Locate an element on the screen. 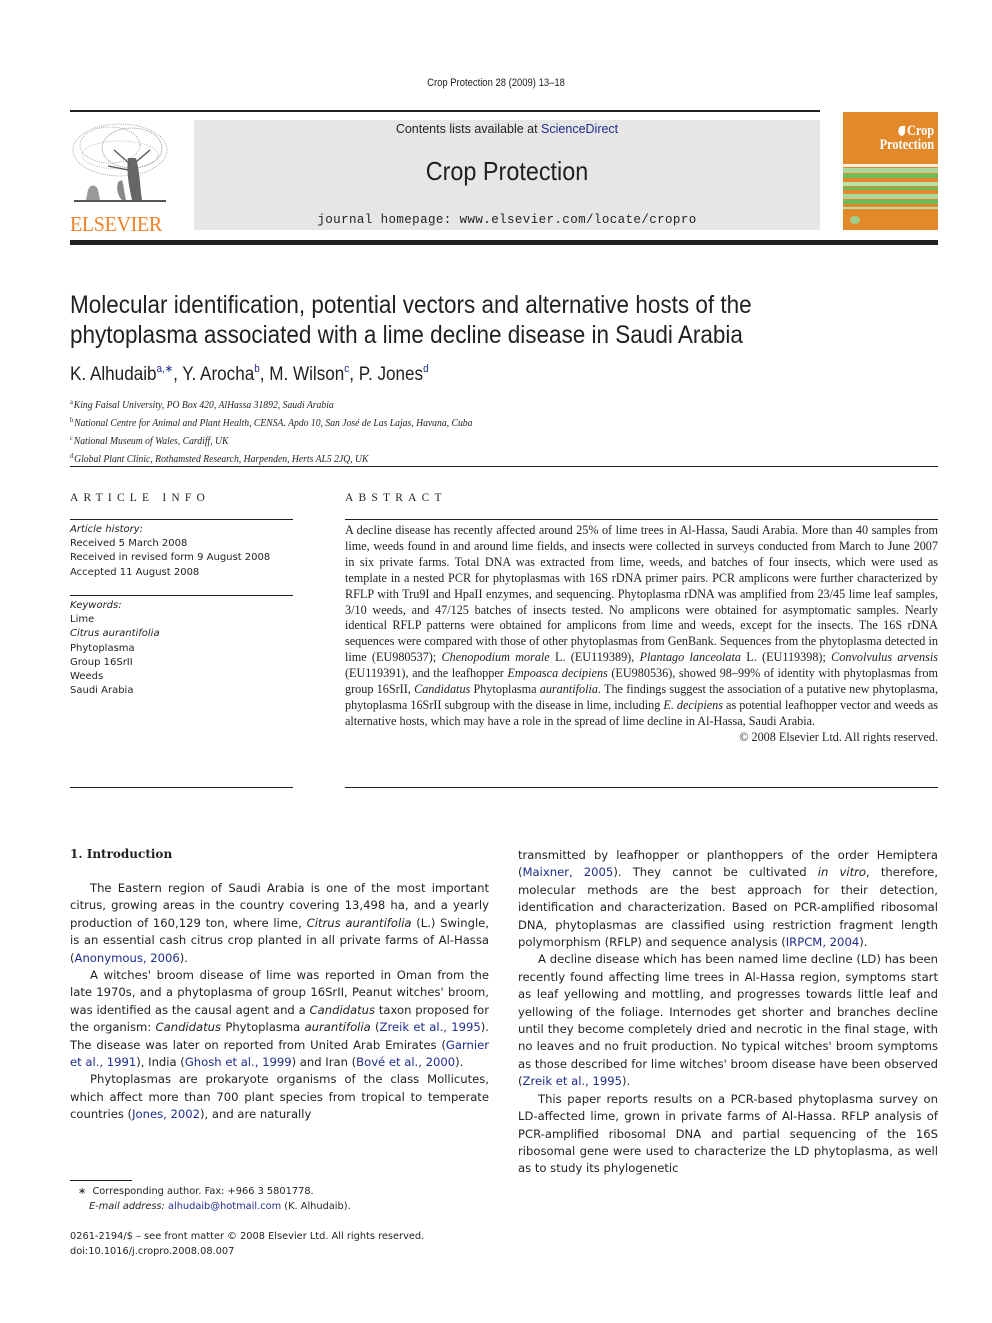 Image resolution: width=992 pixels, height=1323 pixels. top-rule is located at coordinates (445, 111).